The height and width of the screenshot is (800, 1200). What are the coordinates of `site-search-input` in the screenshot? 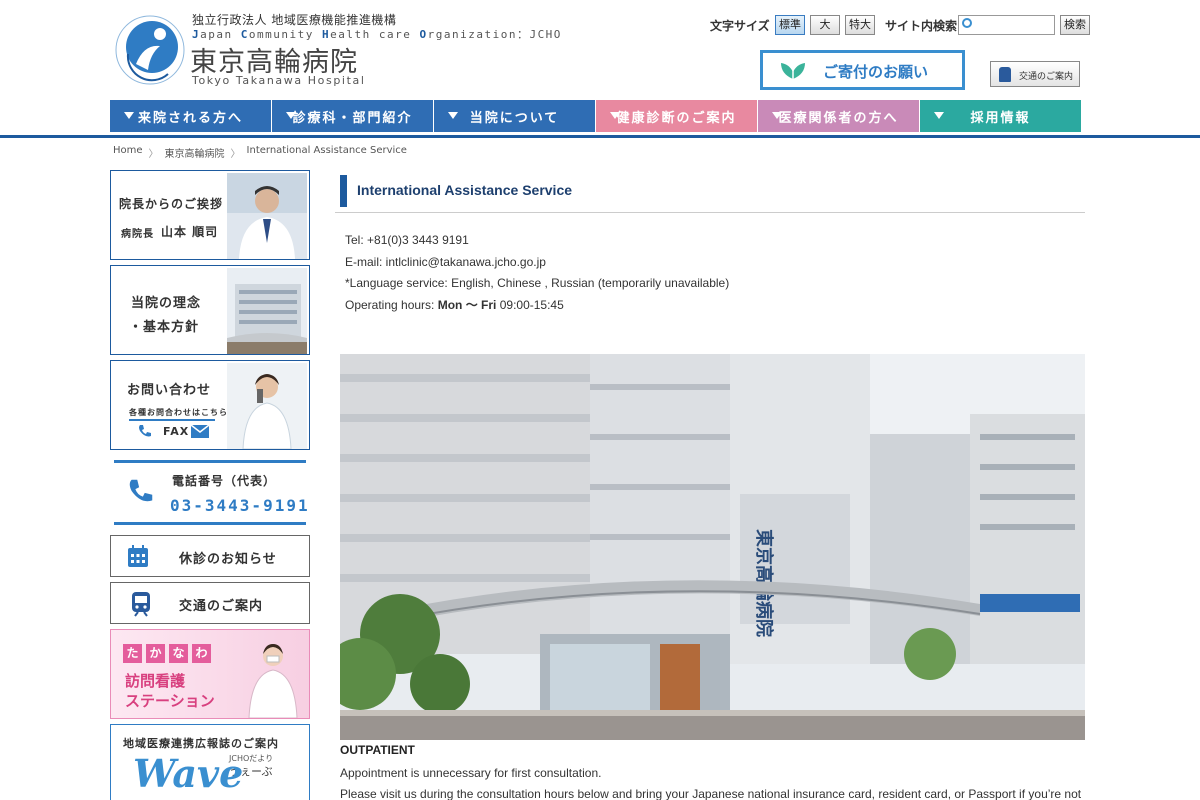 It's located at (1006, 25).